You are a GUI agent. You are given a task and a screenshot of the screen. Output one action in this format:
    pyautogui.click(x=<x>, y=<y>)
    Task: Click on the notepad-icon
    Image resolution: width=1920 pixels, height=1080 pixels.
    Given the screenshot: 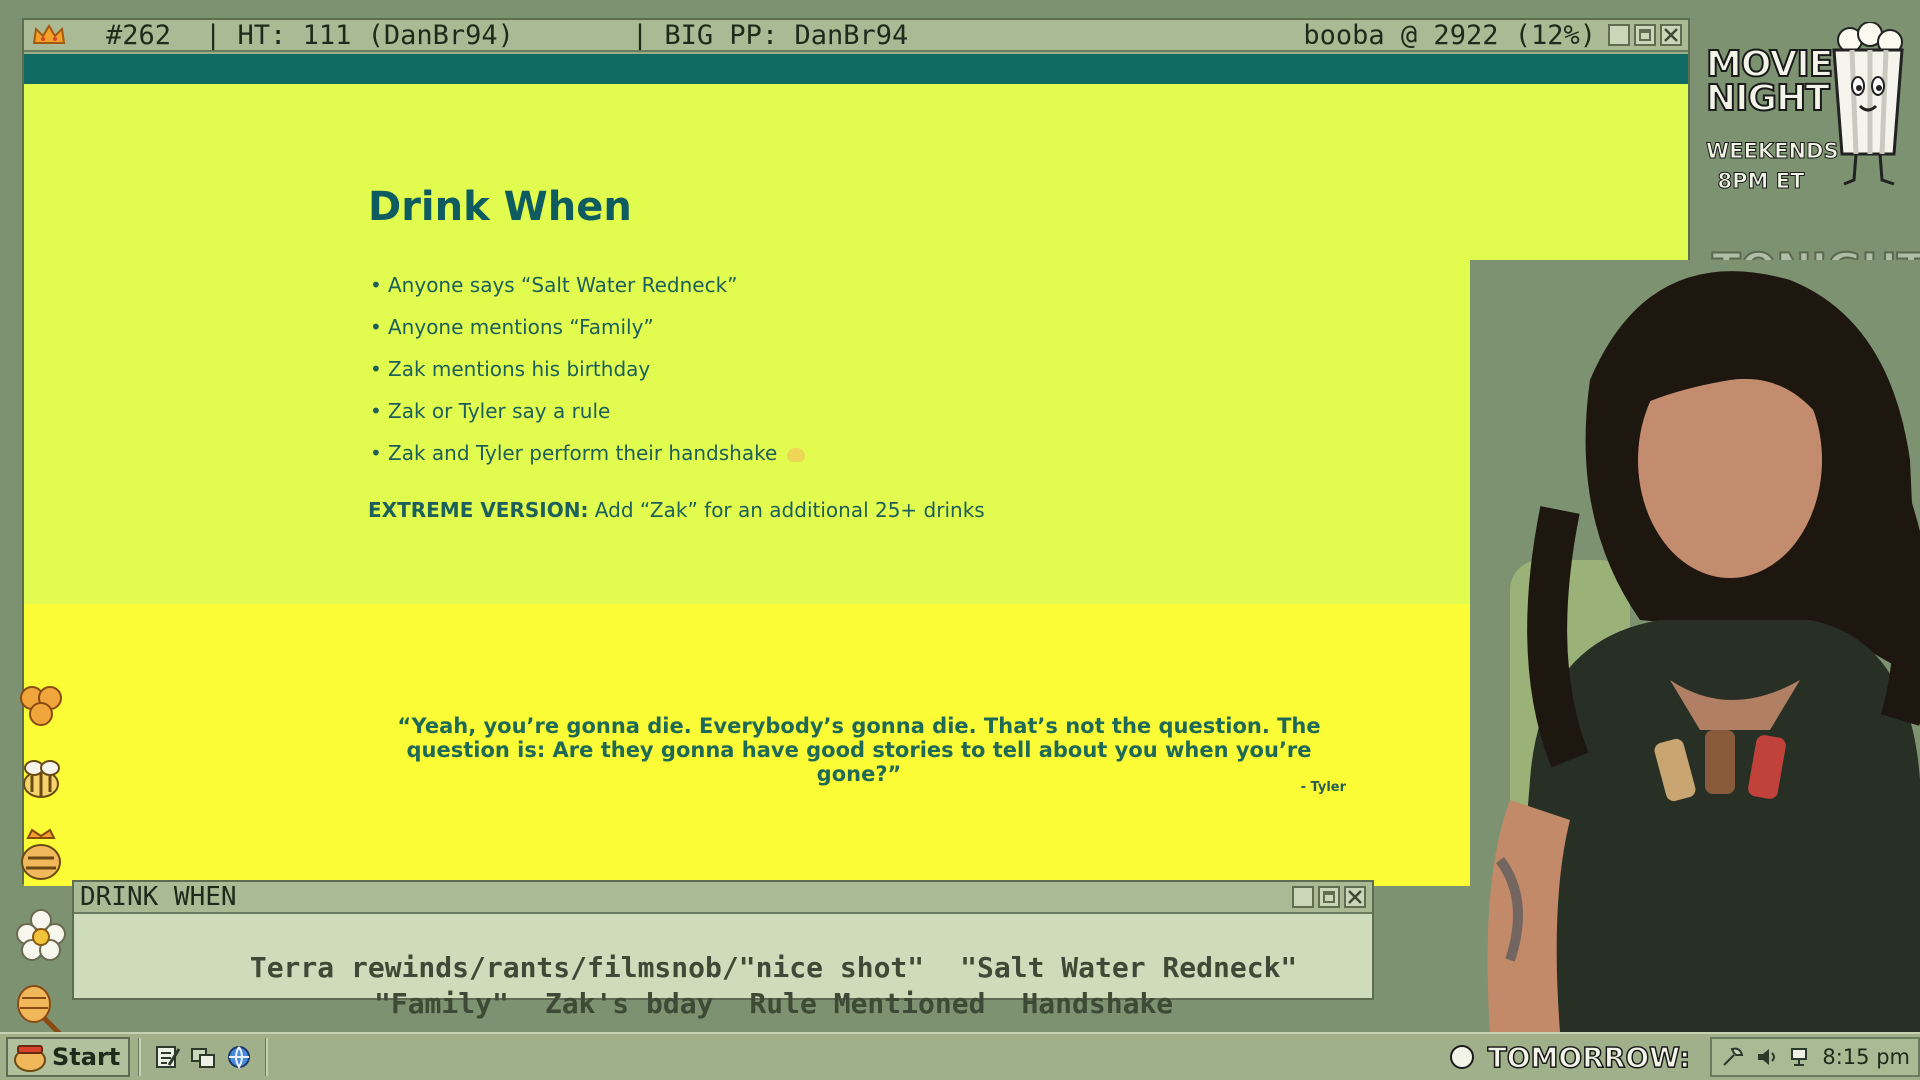 What is the action you would take?
    pyautogui.click(x=167, y=1057)
    